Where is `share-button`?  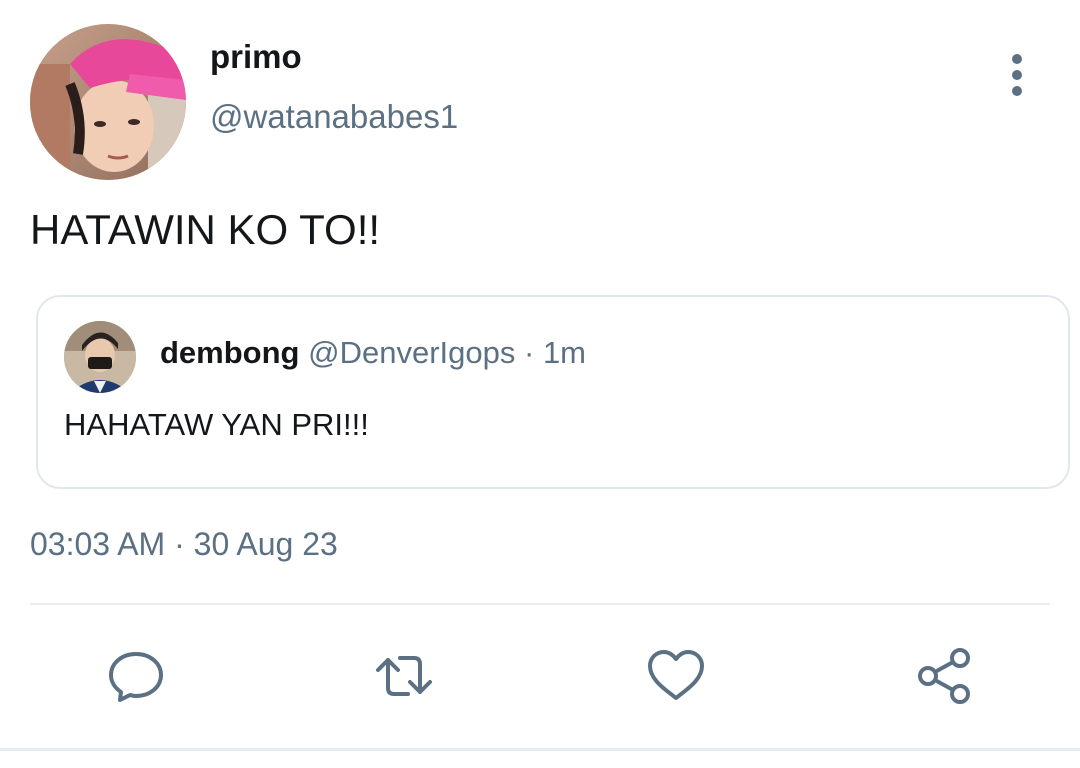 share-button is located at coordinates (944, 676).